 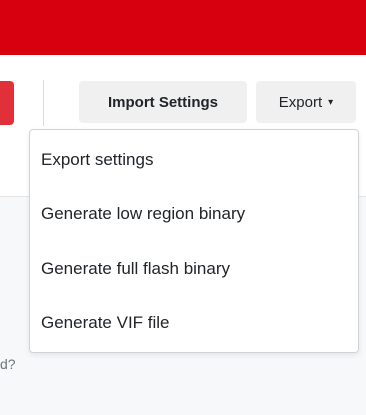 What do you see at coordinates (7, 103) in the screenshot?
I see `partial-red-button` at bounding box center [7, 103].